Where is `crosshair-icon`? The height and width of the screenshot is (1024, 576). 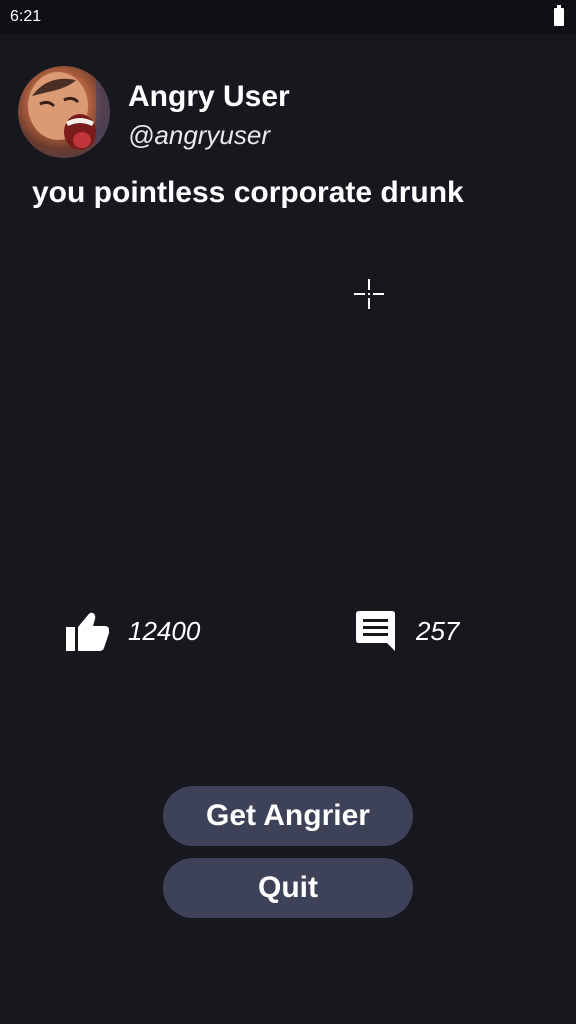 crosshair-icon is located at coordinates (369, 294).